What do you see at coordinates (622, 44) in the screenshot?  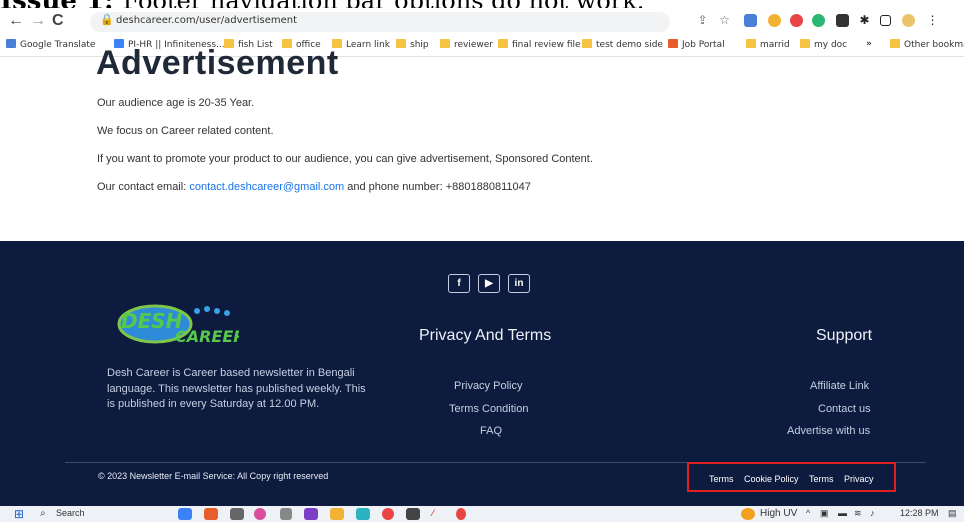 I see `bookmark-item: test demo side` at bounding box center [622, 44].